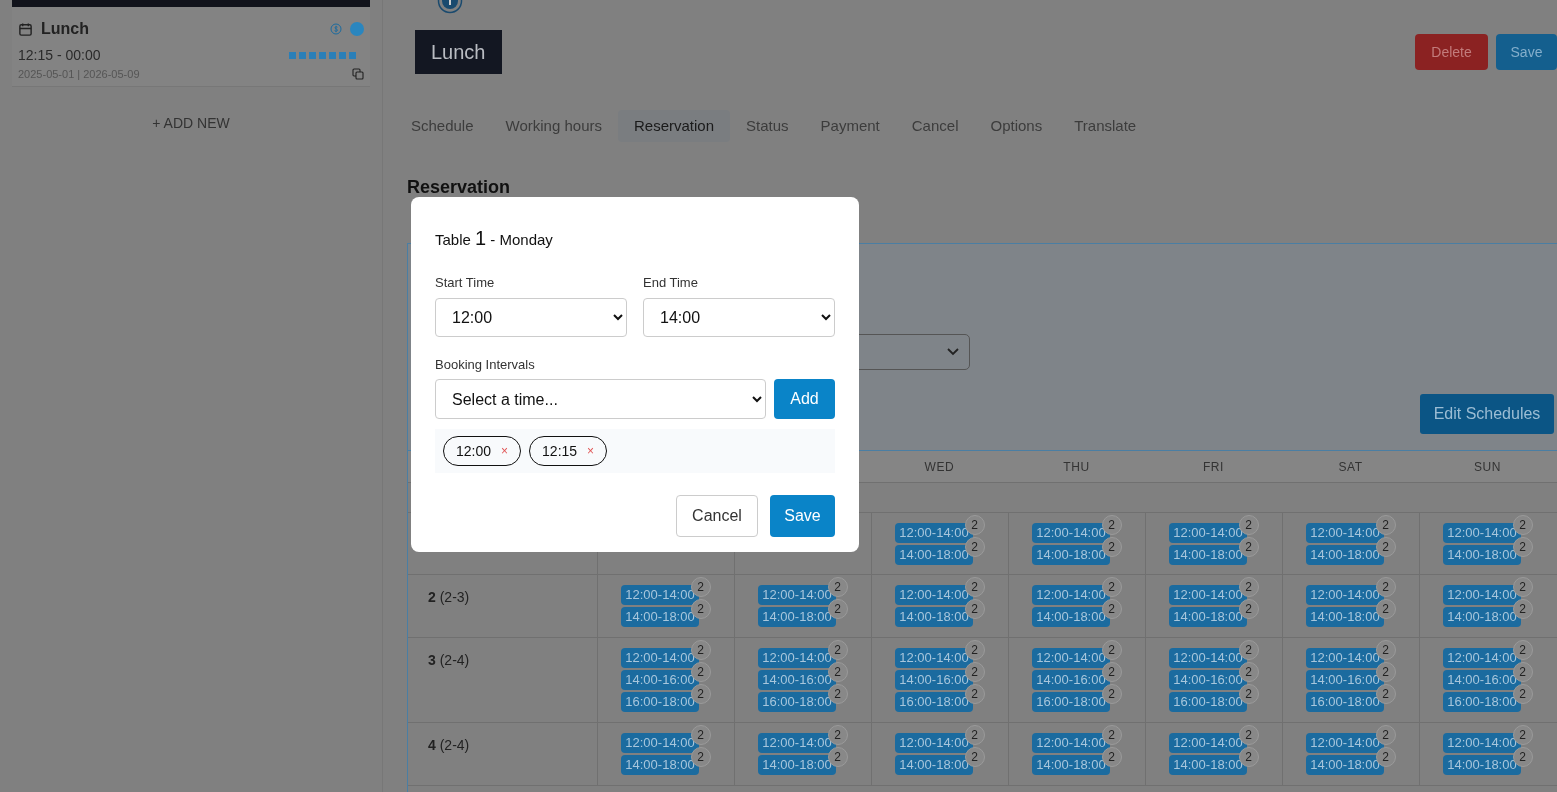 The height and width of the screenshot is (792, 1557). Describe the element at coordinates (485, 364) in the screenshot. I see `field-label: Booking Intervals` at that location.